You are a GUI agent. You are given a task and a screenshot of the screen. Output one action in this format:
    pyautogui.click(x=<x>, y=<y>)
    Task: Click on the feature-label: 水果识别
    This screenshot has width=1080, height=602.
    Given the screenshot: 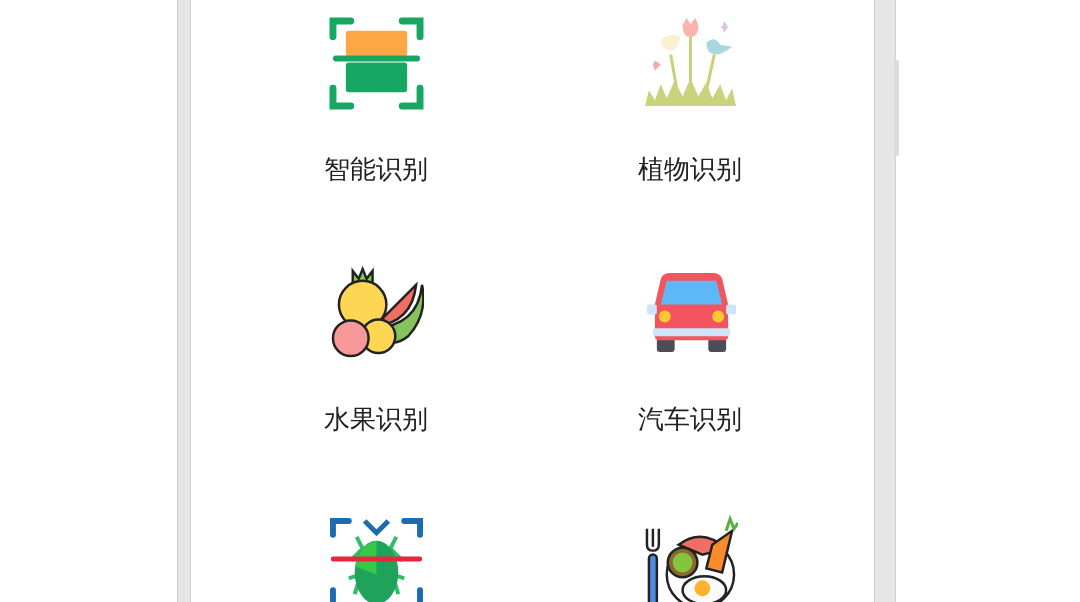 What is the action you would take?
    pyautogui.click(x=376, y=419)
    